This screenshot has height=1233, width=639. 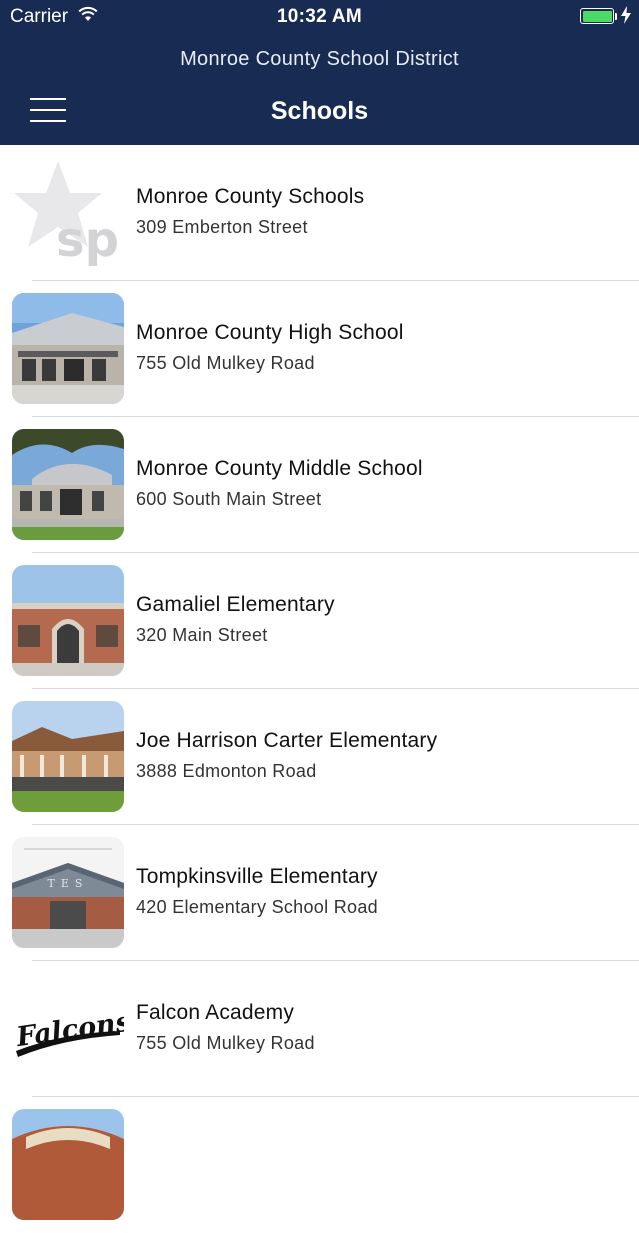 I want to click on school-name: Monroe County High School, so click(x=270, y=332).